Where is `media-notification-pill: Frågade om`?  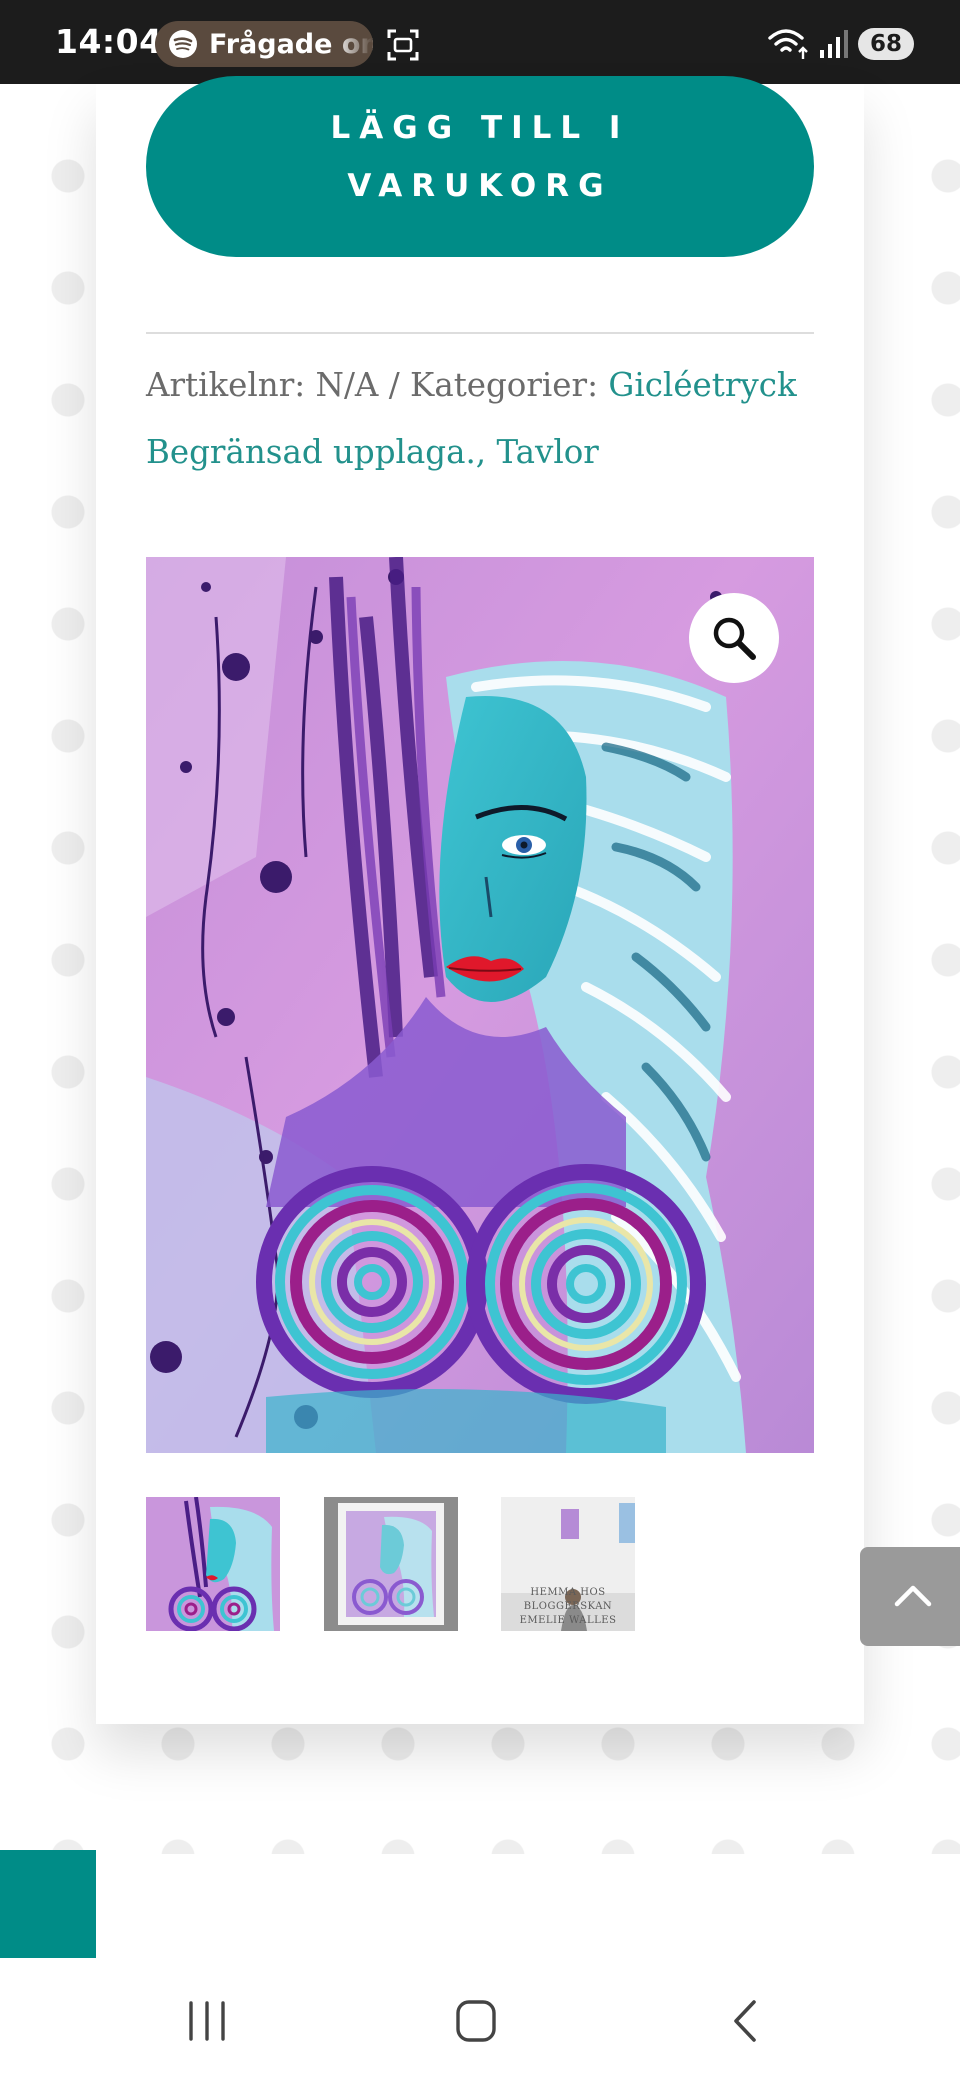
media-notification-pill: Frågade om is located at coordinates (264, 44).